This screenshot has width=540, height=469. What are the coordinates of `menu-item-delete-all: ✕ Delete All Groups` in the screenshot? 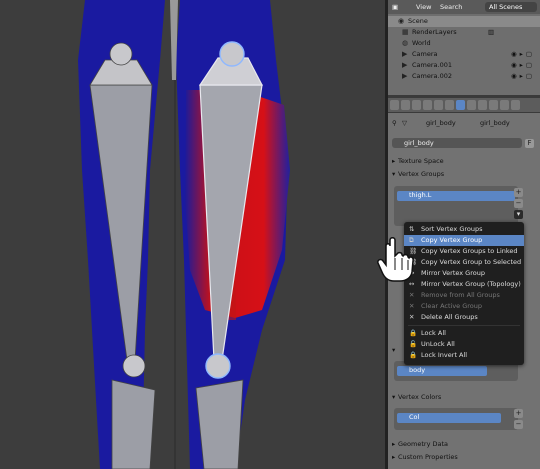 It's located at (464, 317).